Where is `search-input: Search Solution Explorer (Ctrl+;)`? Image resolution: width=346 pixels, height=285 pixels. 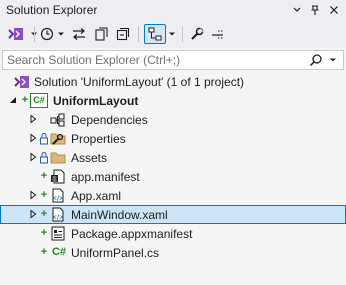 search-input: Search Solution Explorer (Ctrl+;) is located at coordinates (173, 60).